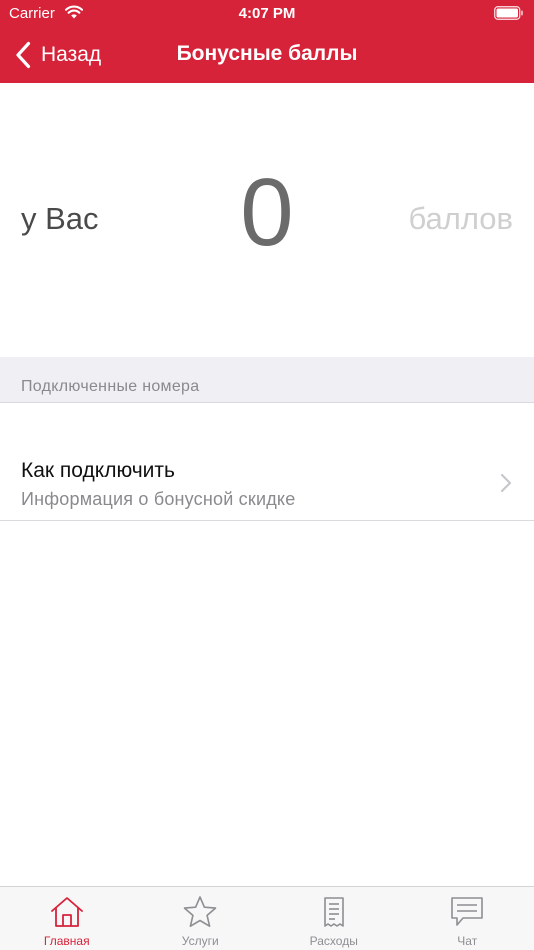 This screenshot has height=950, width=534. Describe the element at coordinates (200, 911) in the screenshot. I see `star-icon` at that location.